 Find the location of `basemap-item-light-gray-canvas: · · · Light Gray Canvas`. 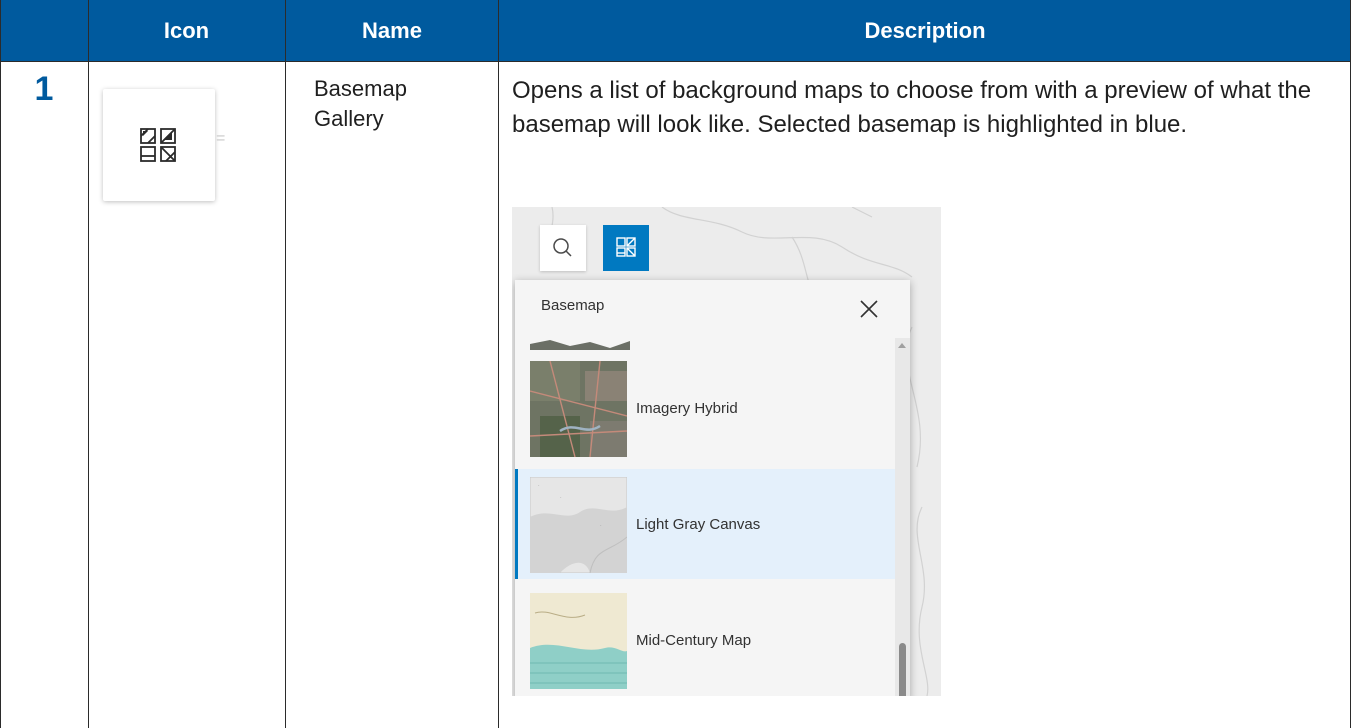

basemap-item-light-gray-canvas: · · · Light Gray Canvas is located at coordinates (705, 524).